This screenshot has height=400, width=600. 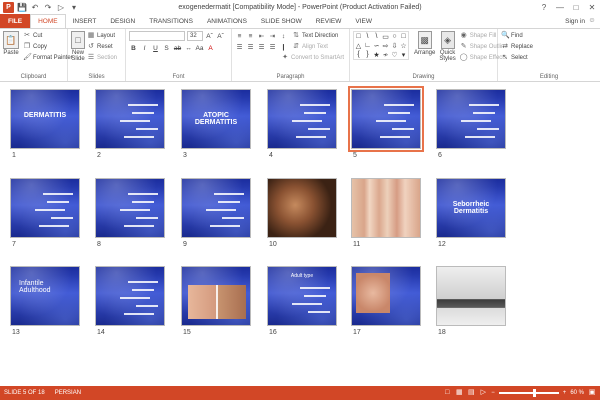 I want to click on zoom-level: 60 %, so click(x=577, y=393).